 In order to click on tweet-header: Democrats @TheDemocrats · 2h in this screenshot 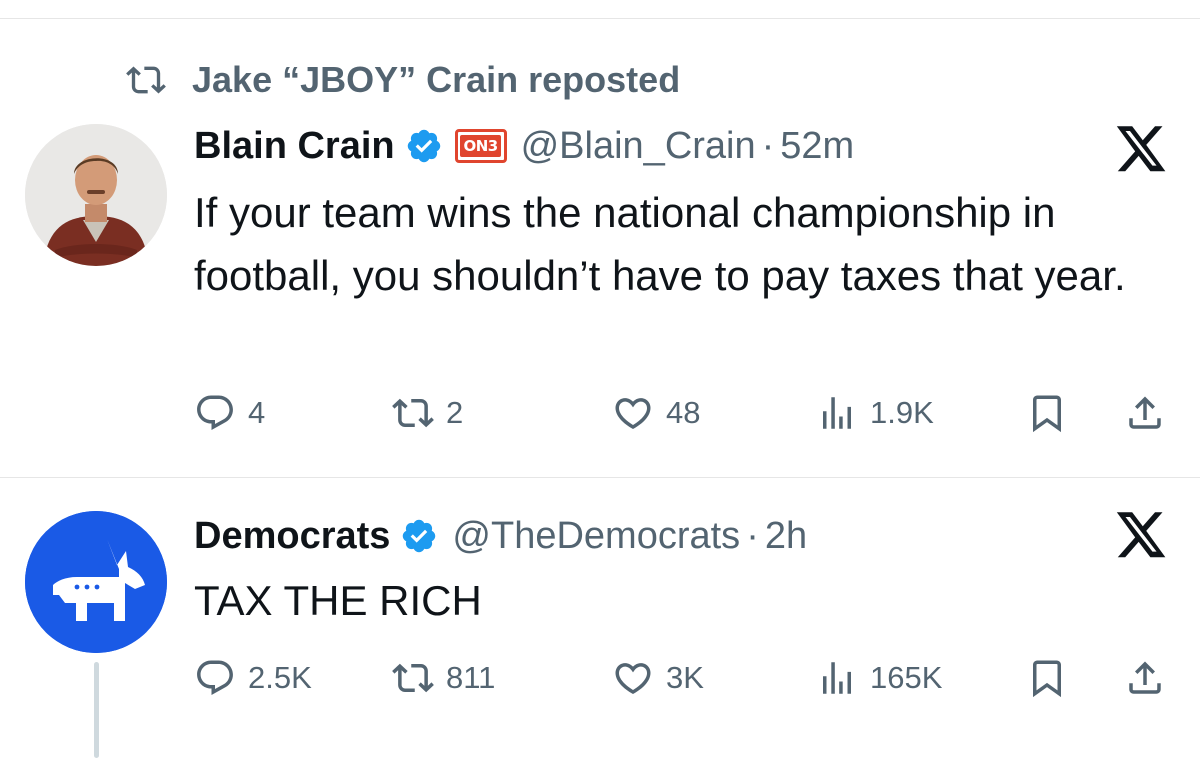, I will do `click(500, 536)`.